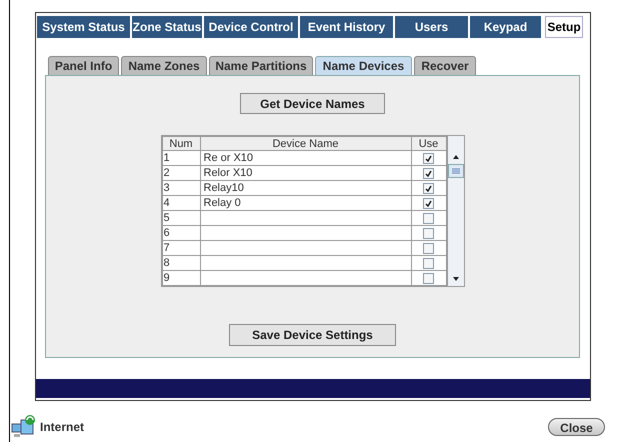 The image size is (621, 442). What do you see at coordinates (181, 188) in the screenshot?
I see `table-cell: 3` at bounding box center [181, 188].